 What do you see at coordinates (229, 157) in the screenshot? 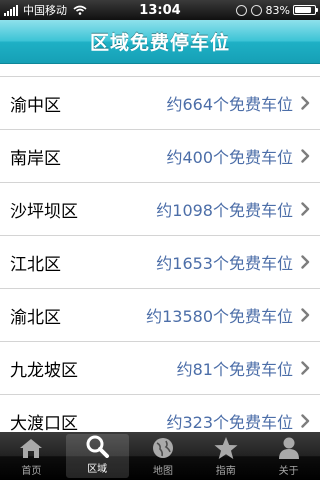
I see `free-space-count: 约400个免费车位` at bounding box center [229, 157].